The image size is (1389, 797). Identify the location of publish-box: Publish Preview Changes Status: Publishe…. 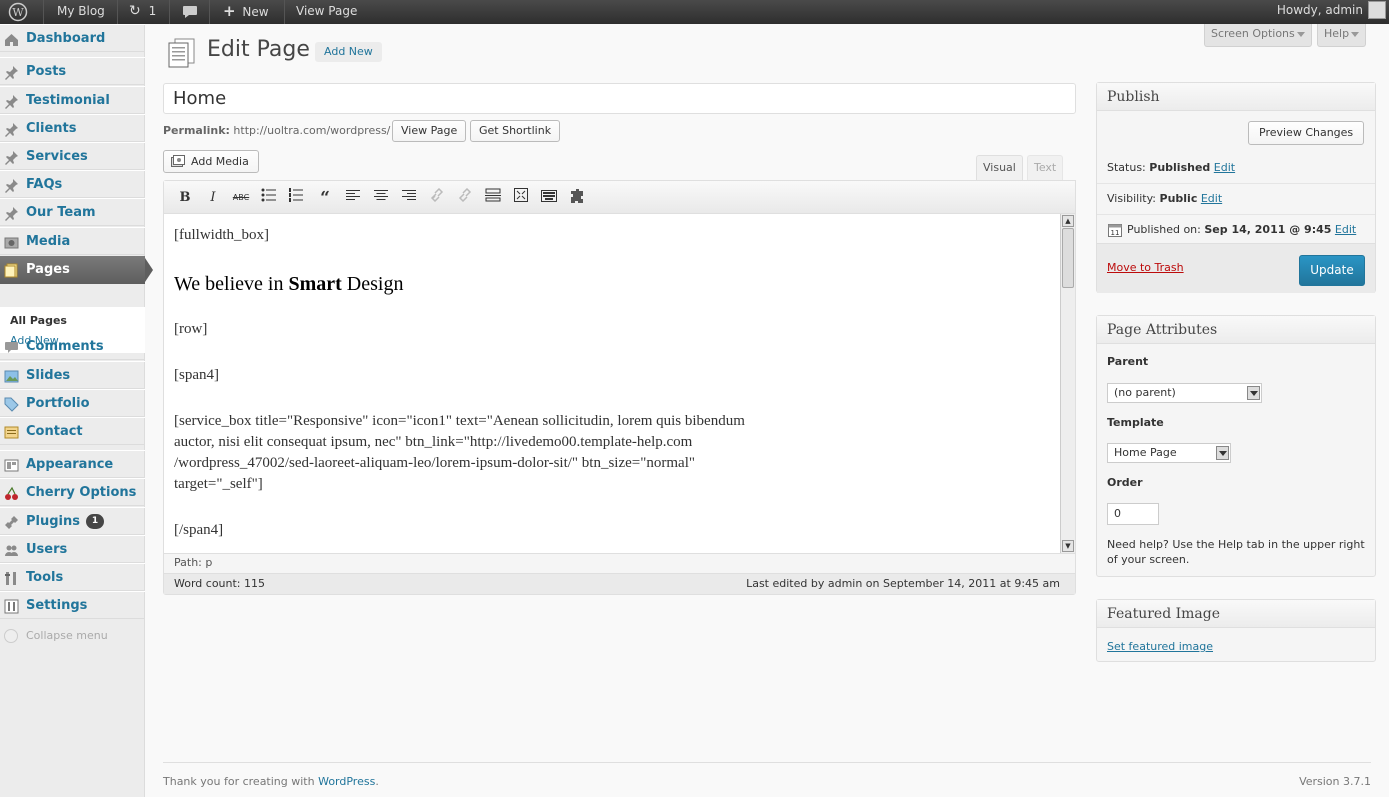
(1236, 187).